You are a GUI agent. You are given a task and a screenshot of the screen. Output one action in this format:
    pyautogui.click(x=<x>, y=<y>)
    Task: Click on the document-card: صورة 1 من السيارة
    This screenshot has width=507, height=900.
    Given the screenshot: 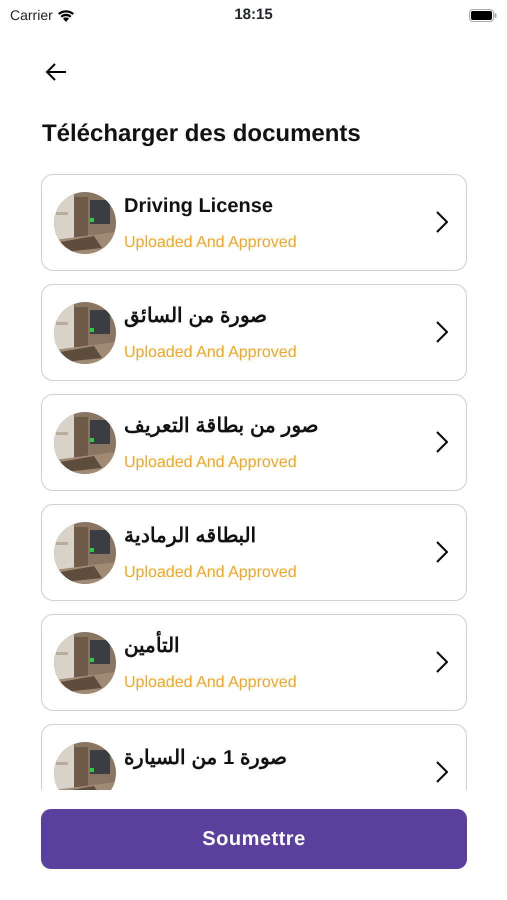 What is the action you would take?
    pyautogui.click(x=254, y=757)
    